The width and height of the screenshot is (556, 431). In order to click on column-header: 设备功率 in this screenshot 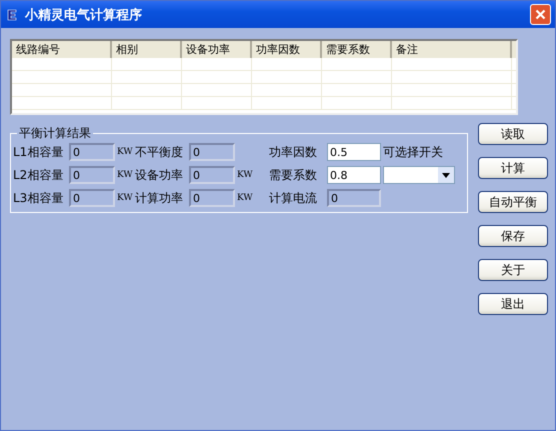, I will do `click(217, 49)`.